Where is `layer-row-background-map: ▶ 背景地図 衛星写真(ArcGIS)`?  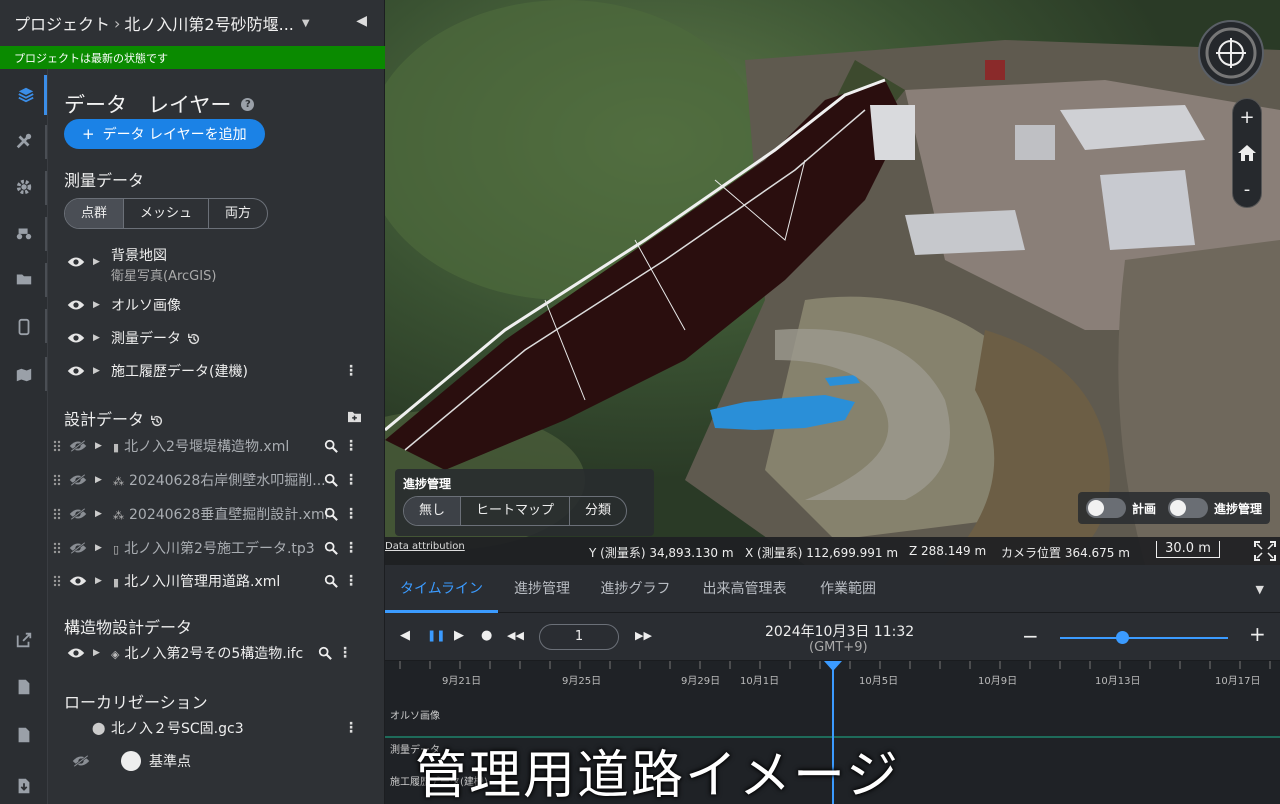
layer-row-background-map: ▶ 背景地図 衛星写真(ArcGIS) is located at coordinates (216, 265).